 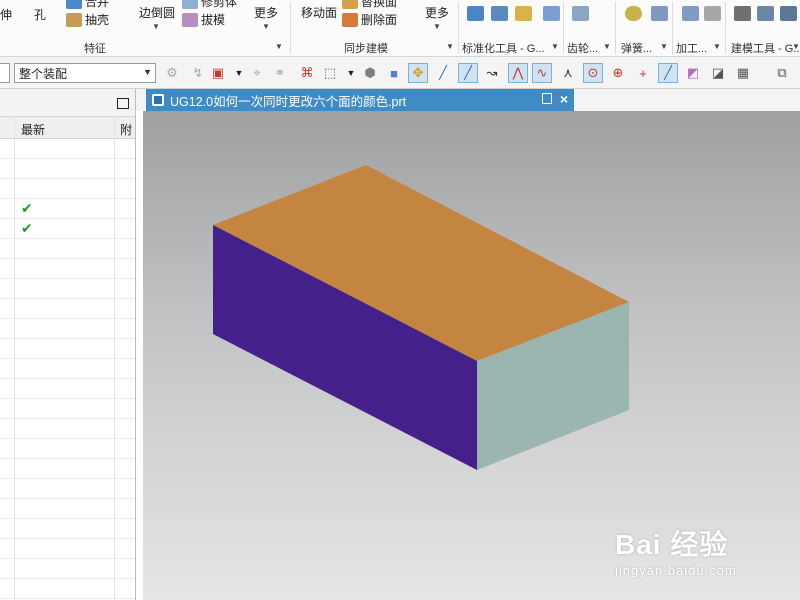 What do you see at coordinates (659, 13) in the screenshot?
I see `spring-delete-icon` at bounding box center [659, 13].